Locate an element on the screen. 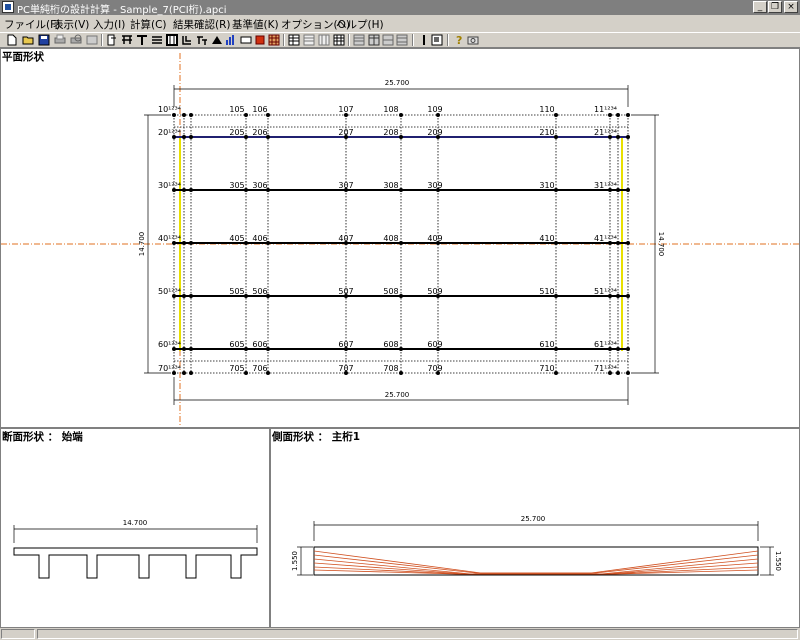 This screenshot has width=800, height=640. cross-section-dim: 14.700 is located at coordinates (135, 523).